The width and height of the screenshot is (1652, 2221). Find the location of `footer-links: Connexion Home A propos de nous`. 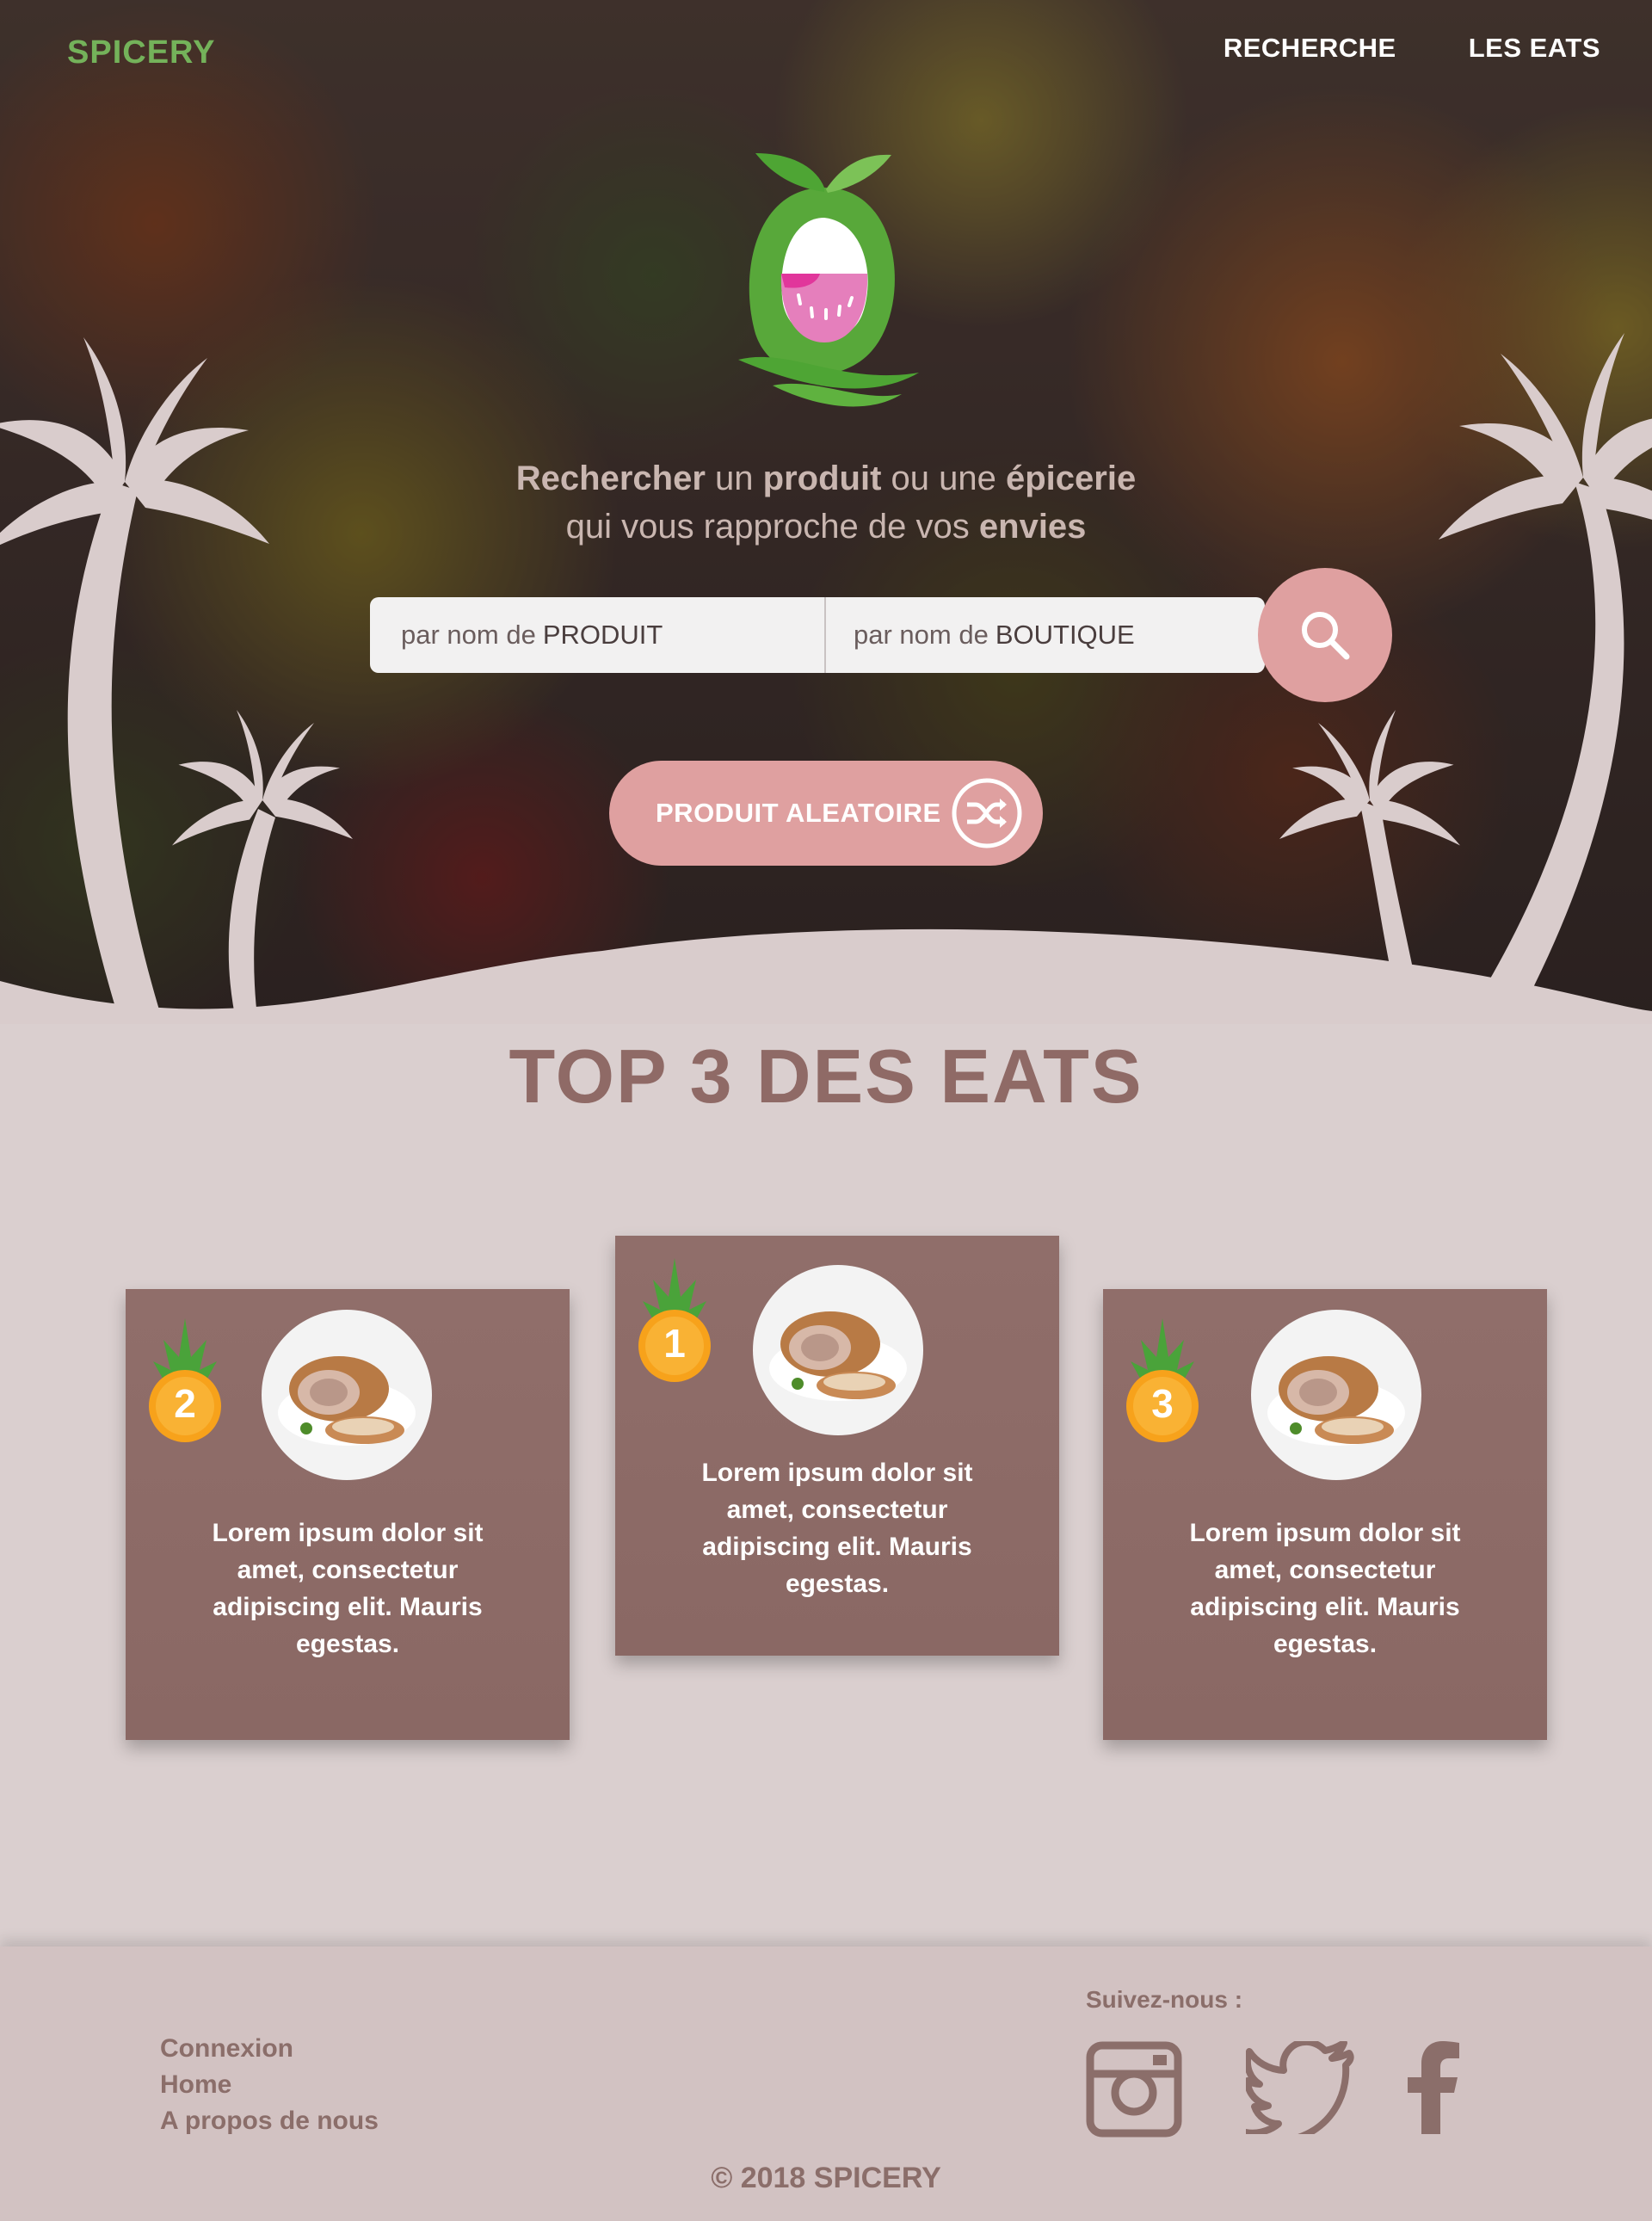

footer-links: Connexion Home A propos de nous is located at coordinates (269, 2085).